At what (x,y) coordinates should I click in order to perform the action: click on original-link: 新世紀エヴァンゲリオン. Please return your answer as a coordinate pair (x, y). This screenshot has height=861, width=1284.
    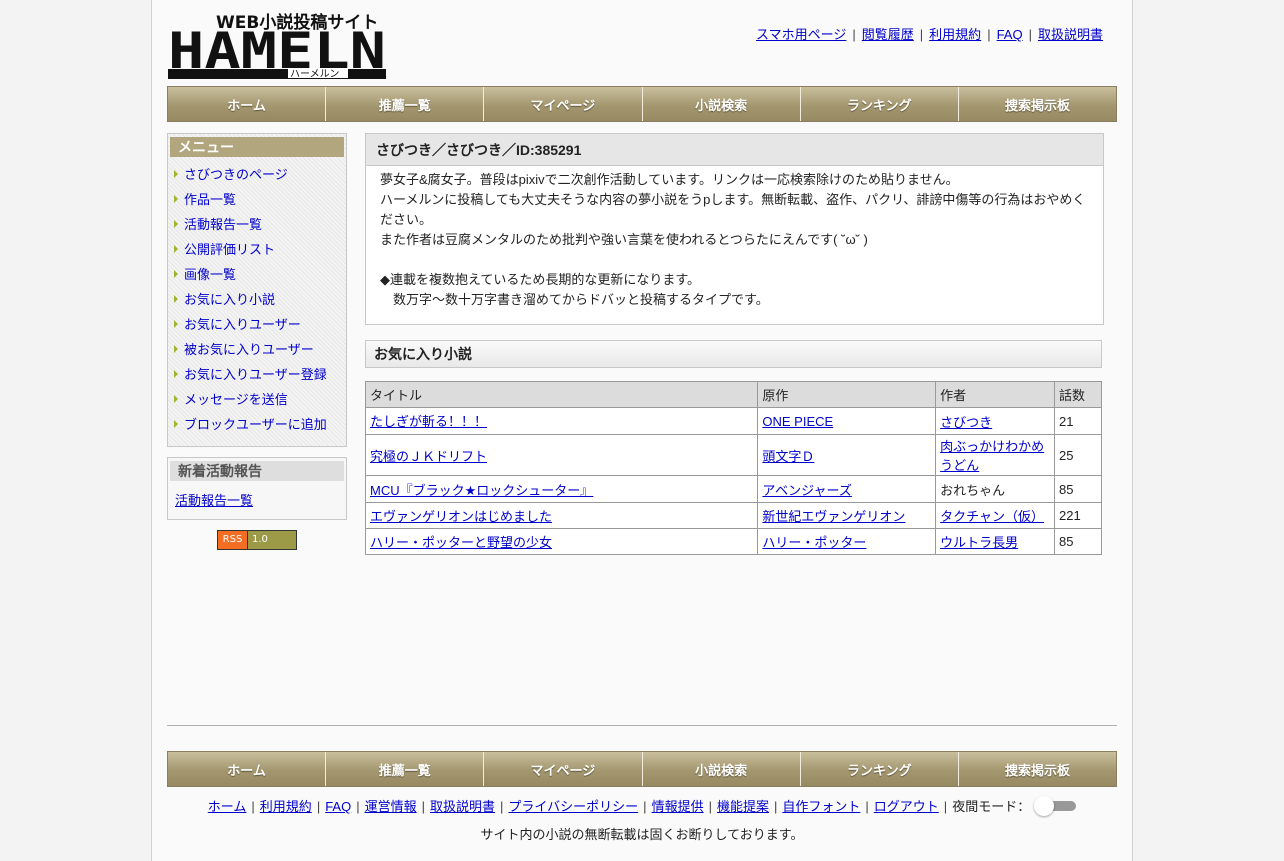
    Looking at the image, I should click on (833, 516).